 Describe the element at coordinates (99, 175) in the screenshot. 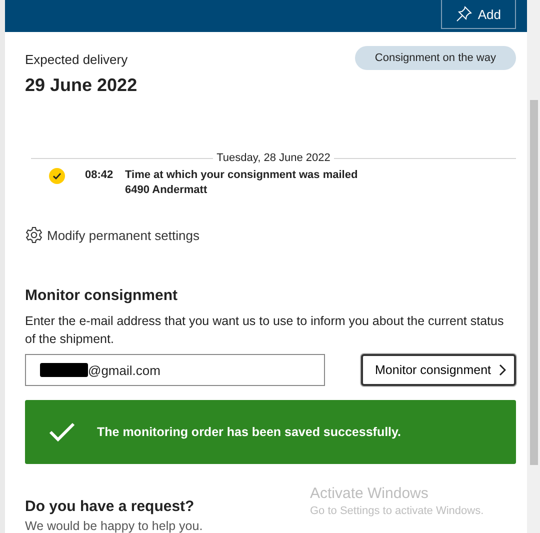

I see `event-time: 08:42` at that location.